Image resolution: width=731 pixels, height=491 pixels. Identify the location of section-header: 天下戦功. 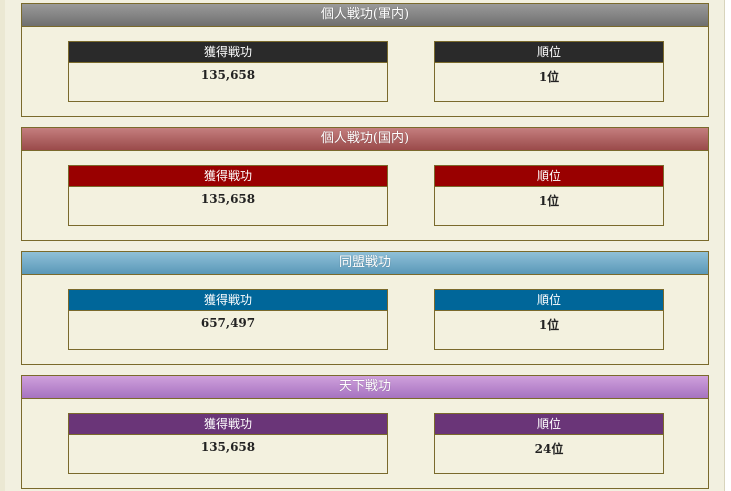
(365, 387).